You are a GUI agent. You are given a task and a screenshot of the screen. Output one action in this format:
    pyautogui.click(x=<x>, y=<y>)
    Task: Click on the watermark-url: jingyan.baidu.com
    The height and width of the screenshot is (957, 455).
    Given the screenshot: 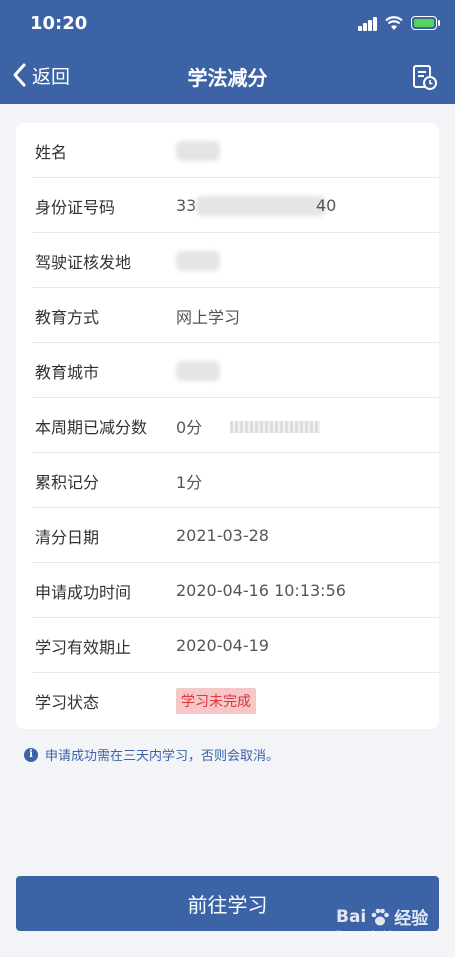 What is the action you would take?
    pyautogui.click(x=378, y=935)
    